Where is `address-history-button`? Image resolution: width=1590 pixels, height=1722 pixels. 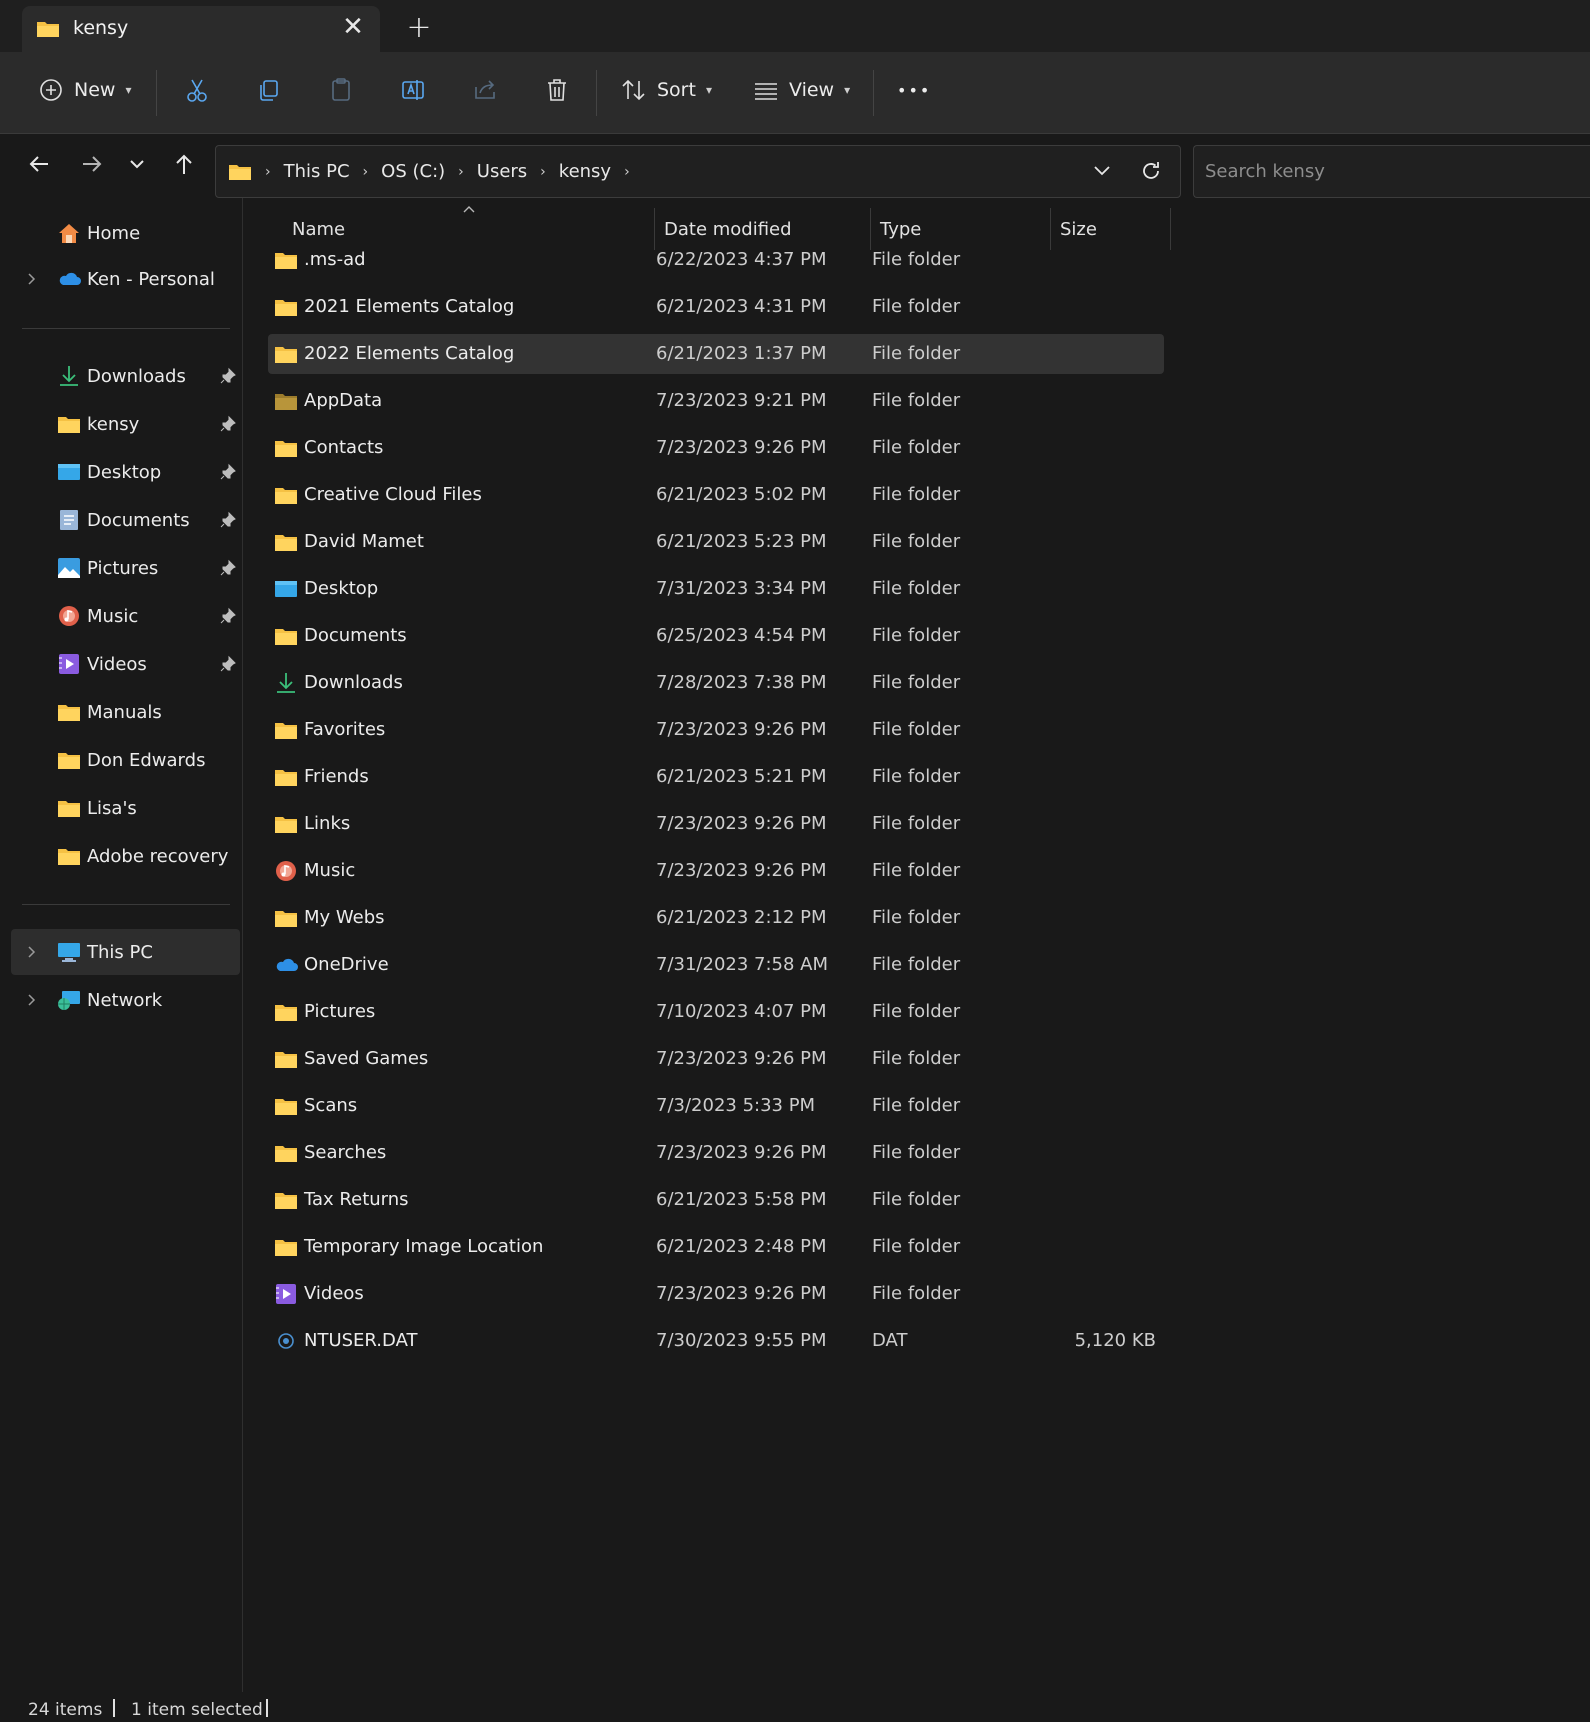 address-history-button is located at coordinates (1102, 171).